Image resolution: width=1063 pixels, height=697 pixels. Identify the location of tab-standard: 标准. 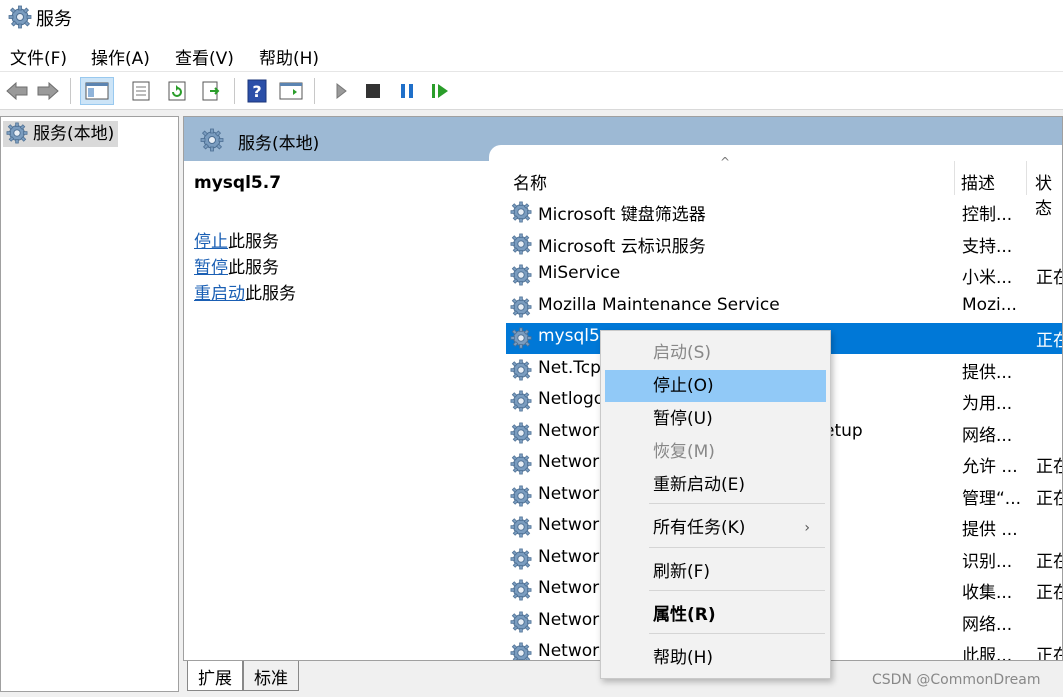
(271, 676).